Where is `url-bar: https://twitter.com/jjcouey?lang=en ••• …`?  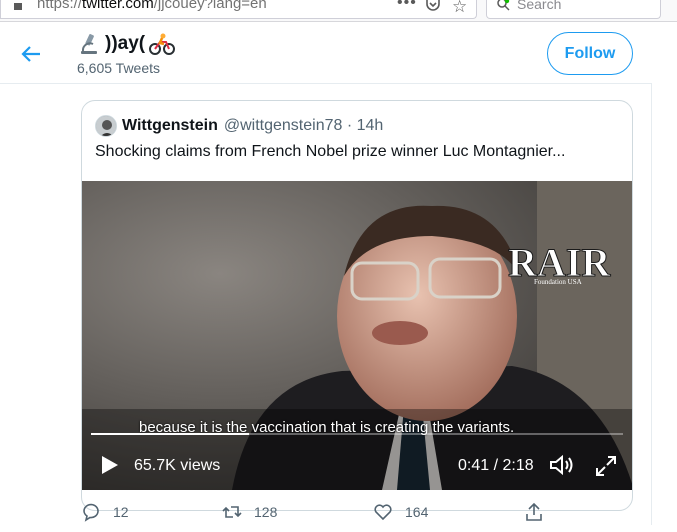 url-bar: https://twitter.com/jjcouey?lang=en ••• … is located at coordinates (238, 9).